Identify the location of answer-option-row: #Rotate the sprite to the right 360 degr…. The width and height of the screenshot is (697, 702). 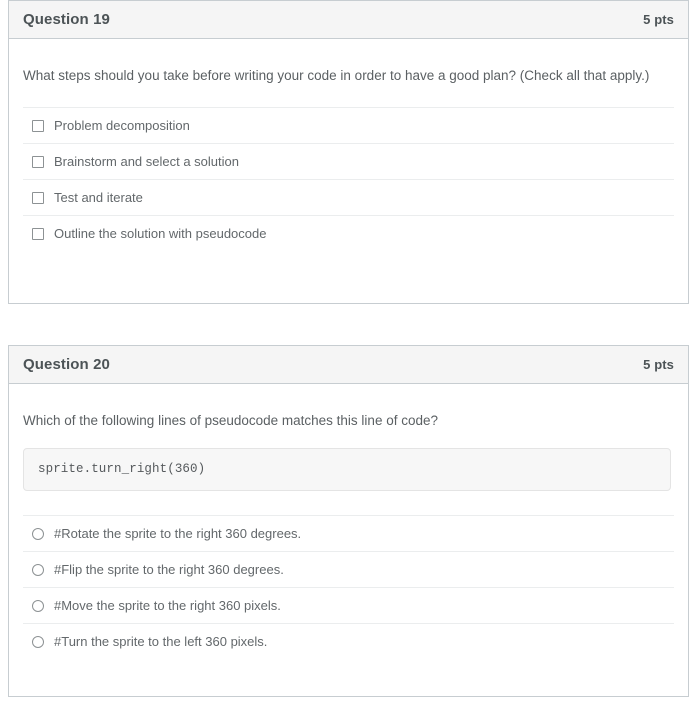
(348, 533).